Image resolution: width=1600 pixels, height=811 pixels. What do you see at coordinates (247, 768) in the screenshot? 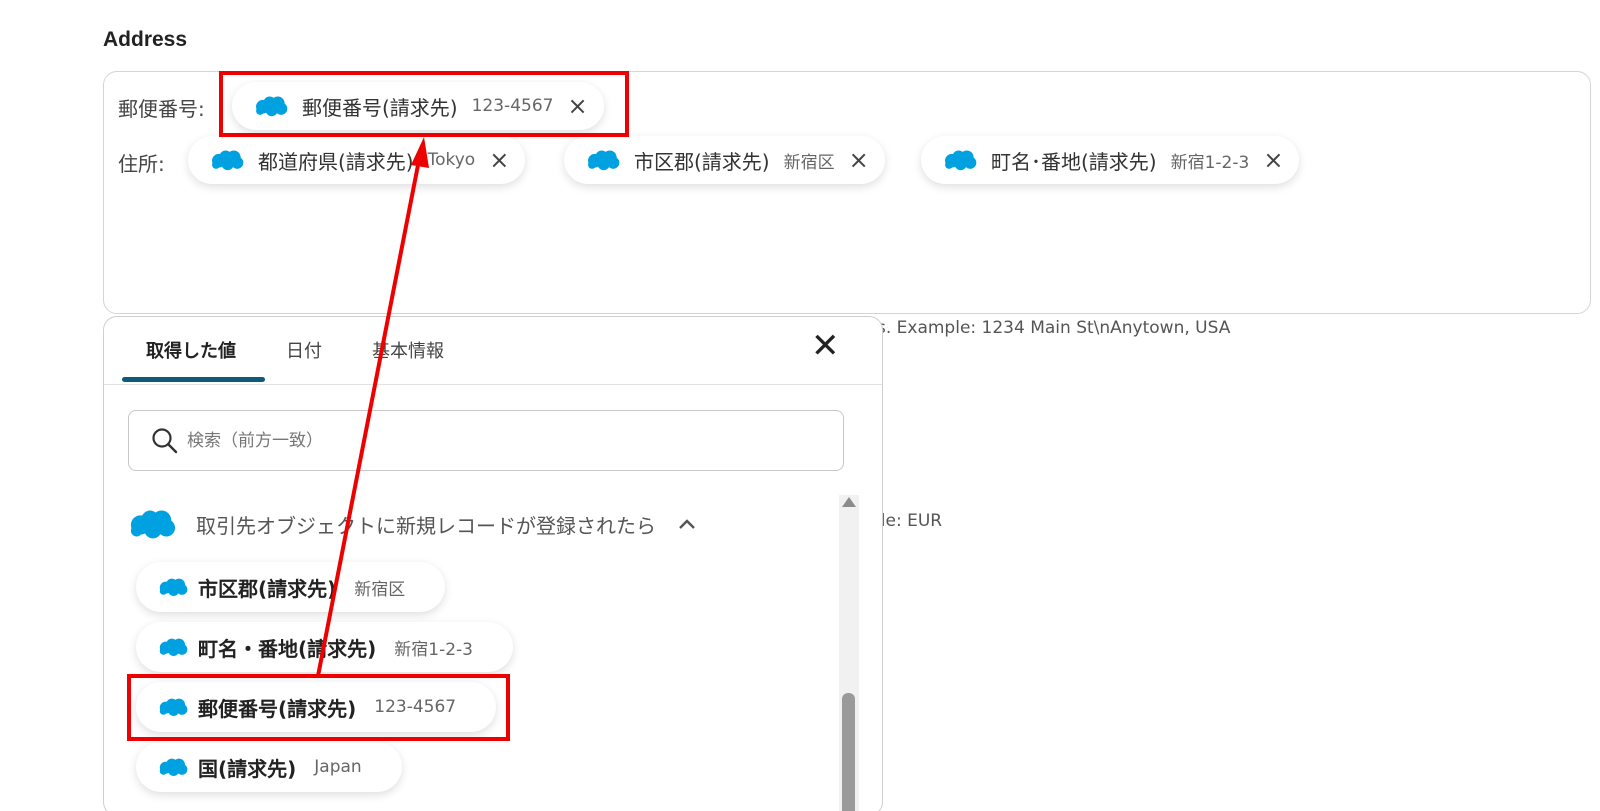
I see `item-name: 国(請求先)` at bounding box center [247, 768].